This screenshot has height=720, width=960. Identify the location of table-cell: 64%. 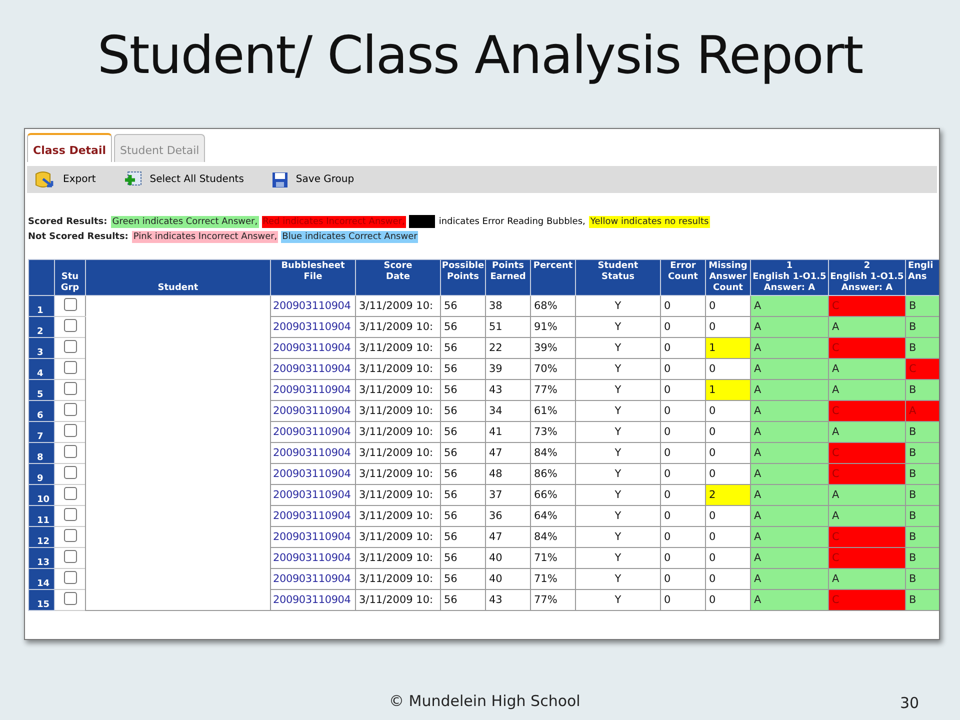
(553, 516).